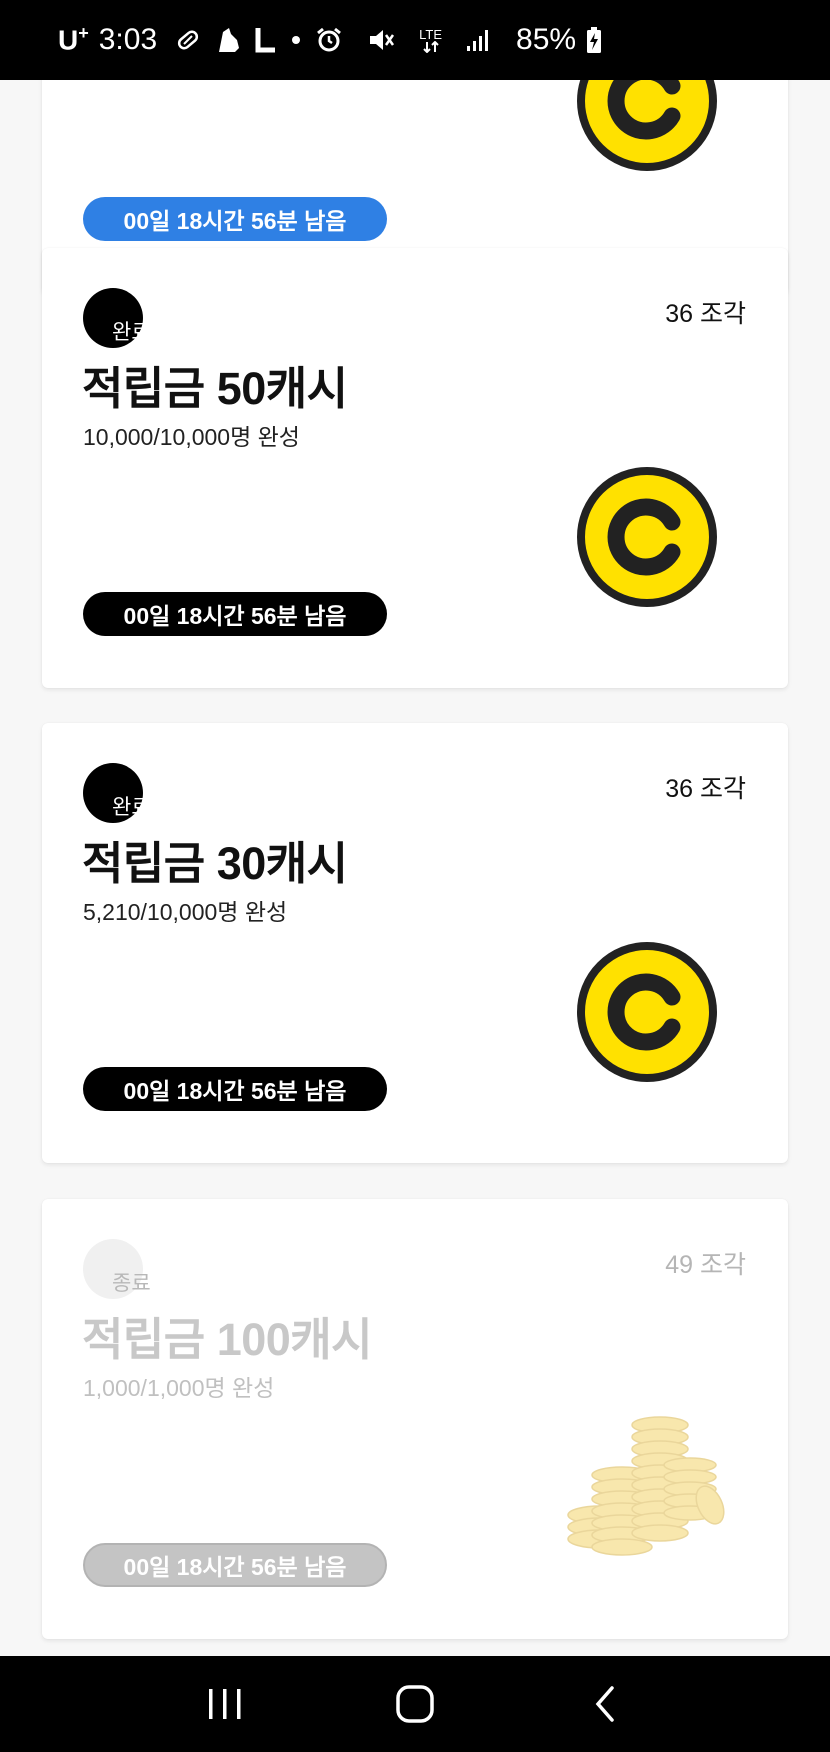  What do you see at coordinates (381, 40) in the screenshot?
I see `mute-icon` at bounding box center [381, 40].